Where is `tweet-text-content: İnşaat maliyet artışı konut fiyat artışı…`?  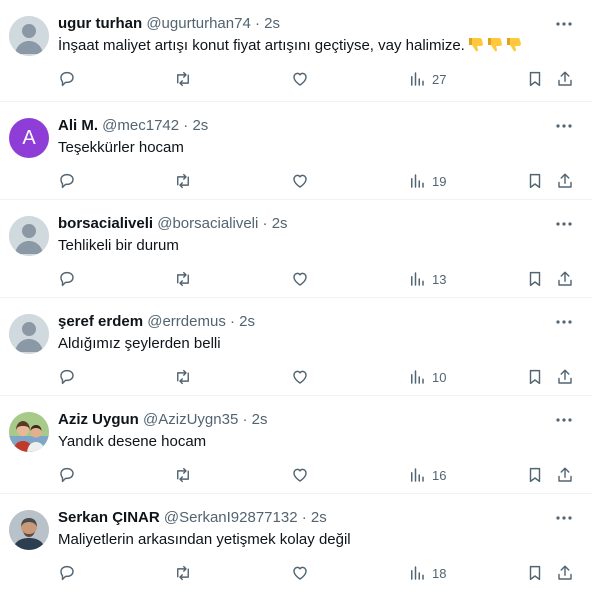 tweet-text-content: İnşaat maliyet artışı konut fiyat artışı… is located at coordinates (261, 45).